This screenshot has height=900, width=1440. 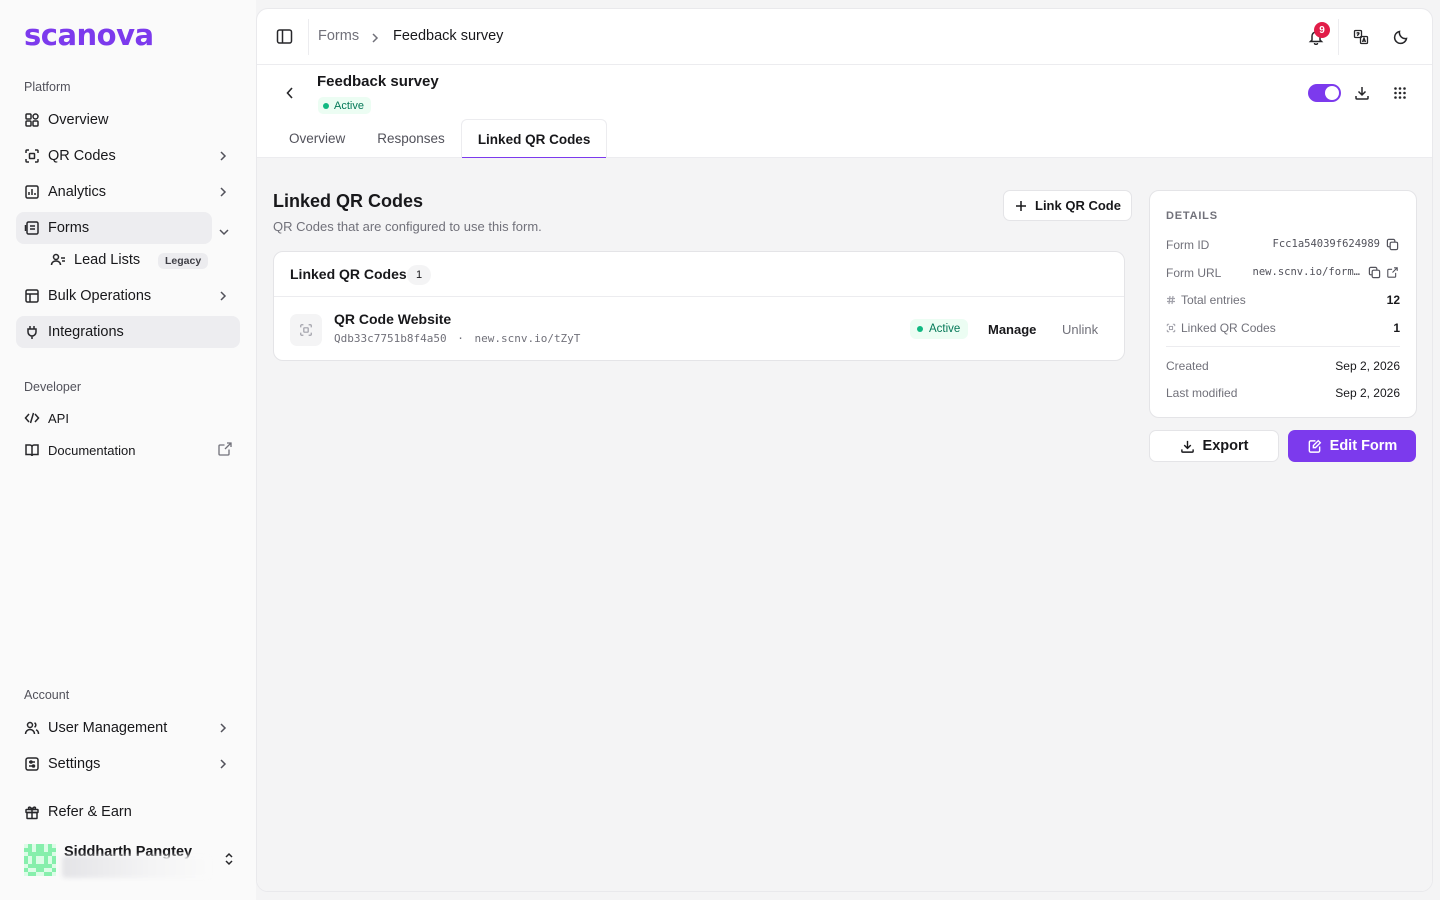 I want to click on plus-icon, so click(x=1021, y=206).